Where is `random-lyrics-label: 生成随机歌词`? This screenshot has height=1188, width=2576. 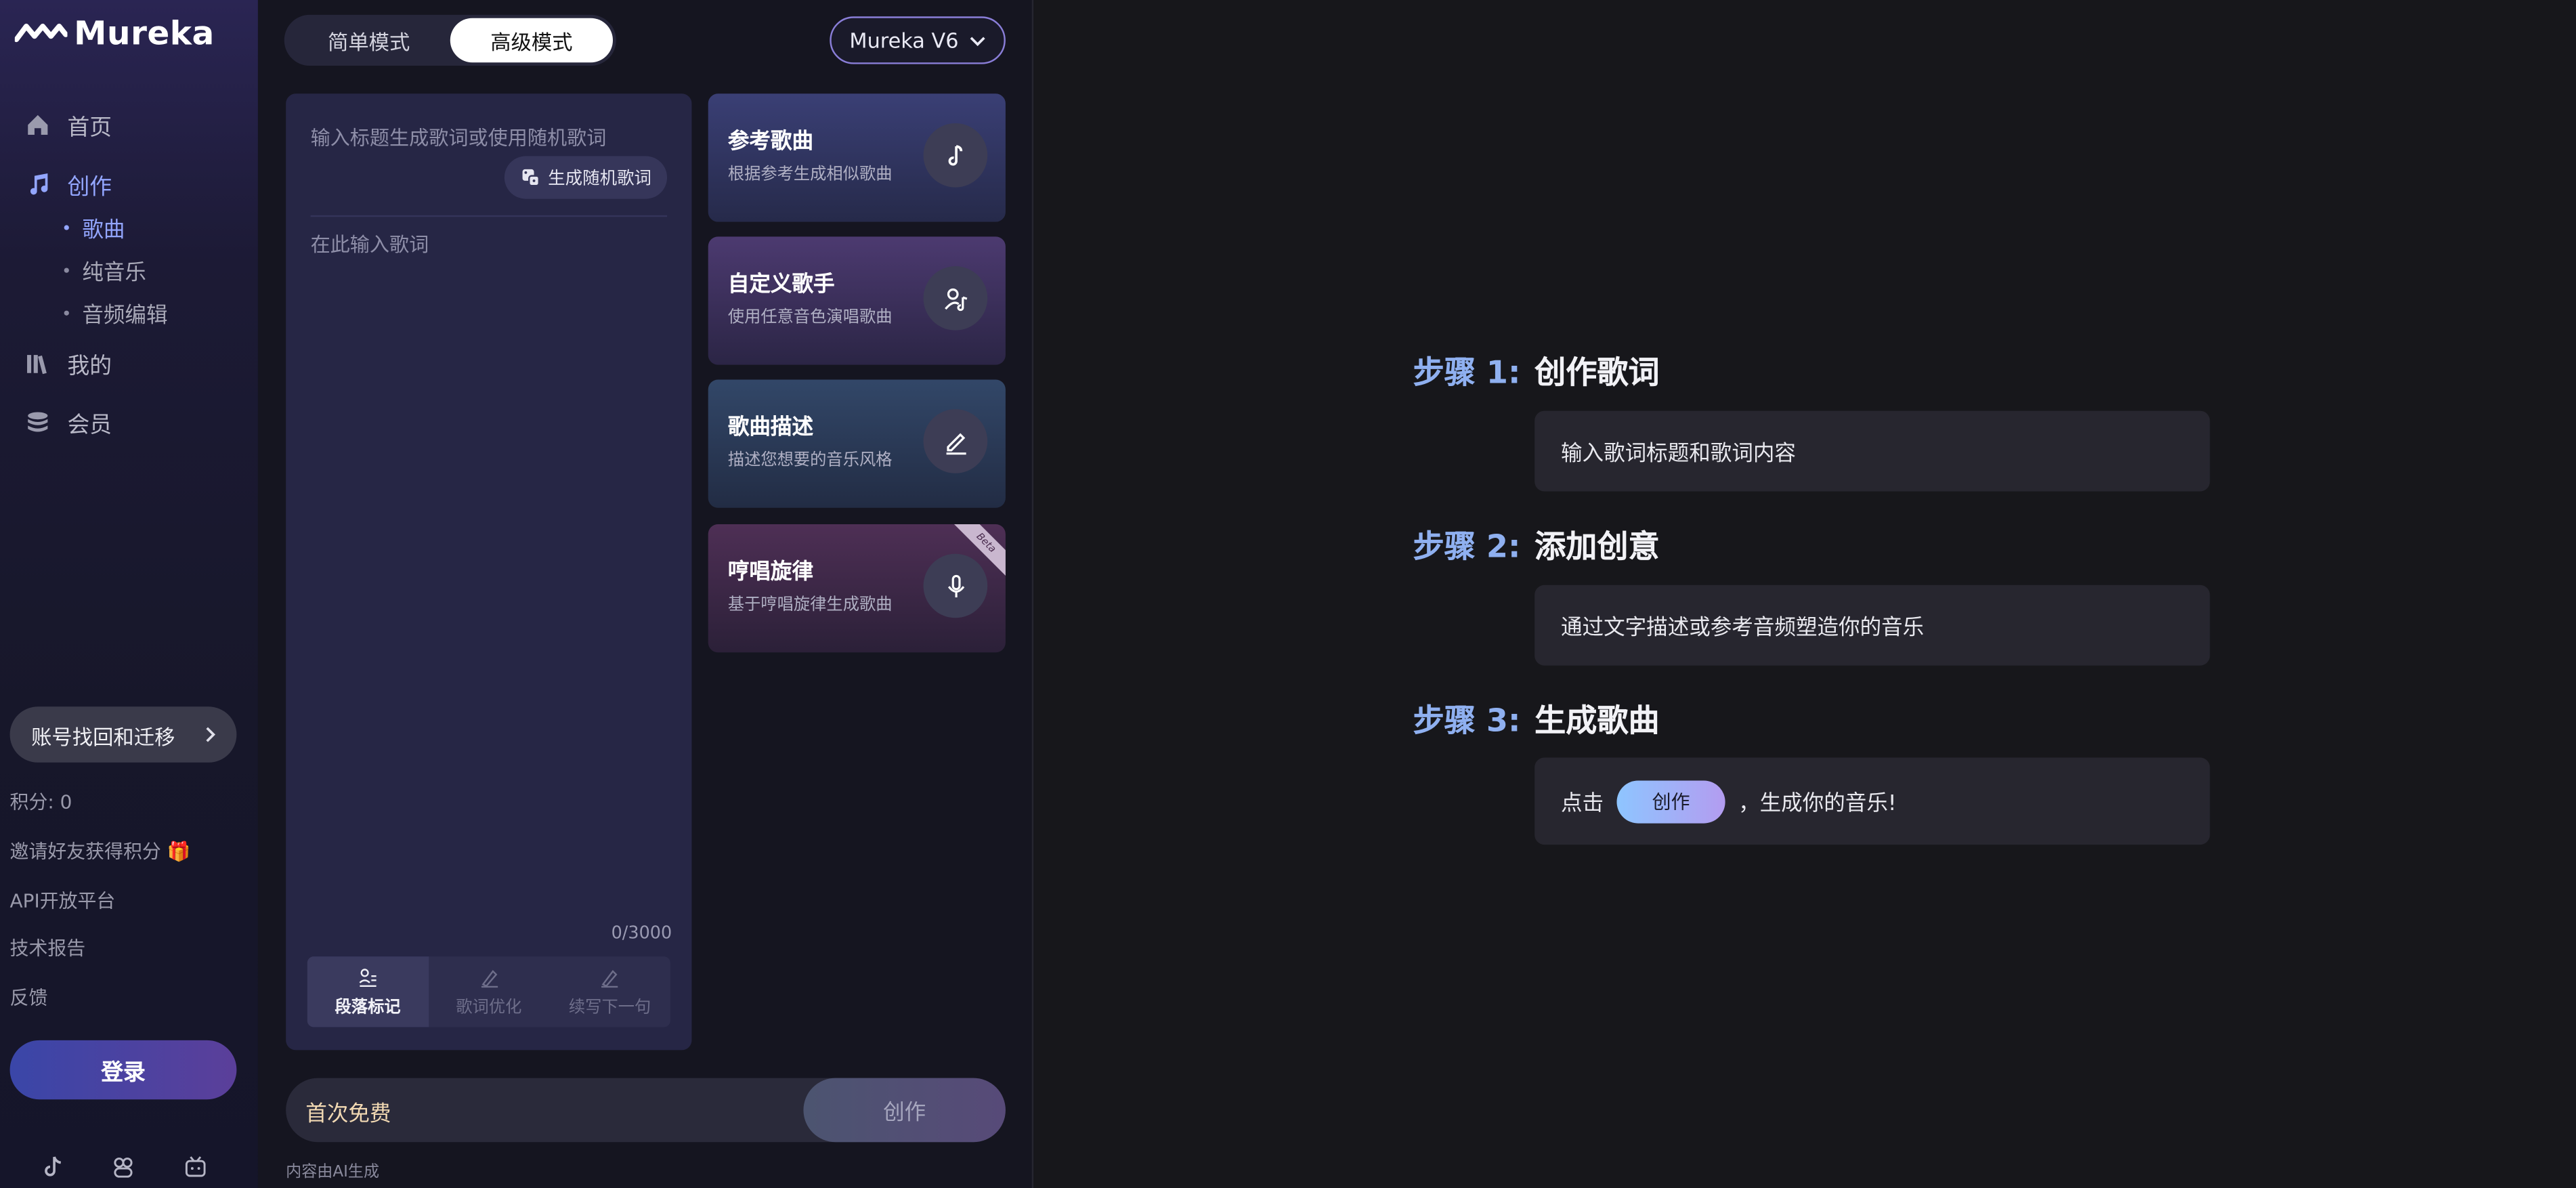 random-lyrics-label: 生成随机歌词 is located at coordinates (600, 178).